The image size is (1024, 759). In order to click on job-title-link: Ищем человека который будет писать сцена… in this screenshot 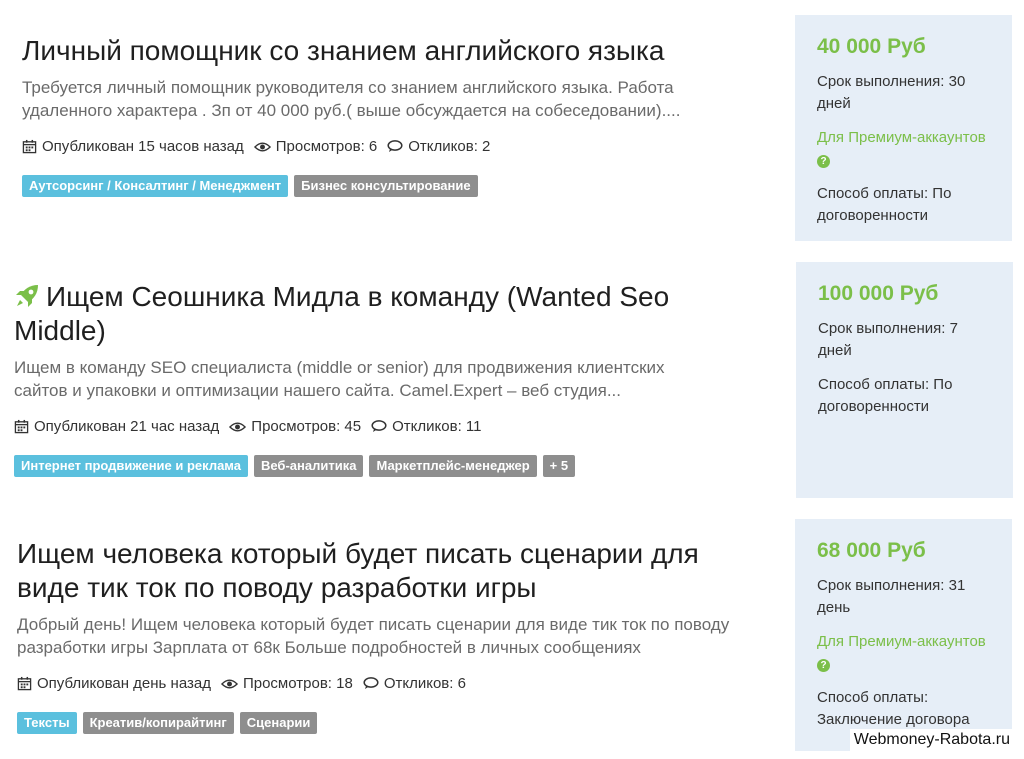, I will do `click(377, 571)`.